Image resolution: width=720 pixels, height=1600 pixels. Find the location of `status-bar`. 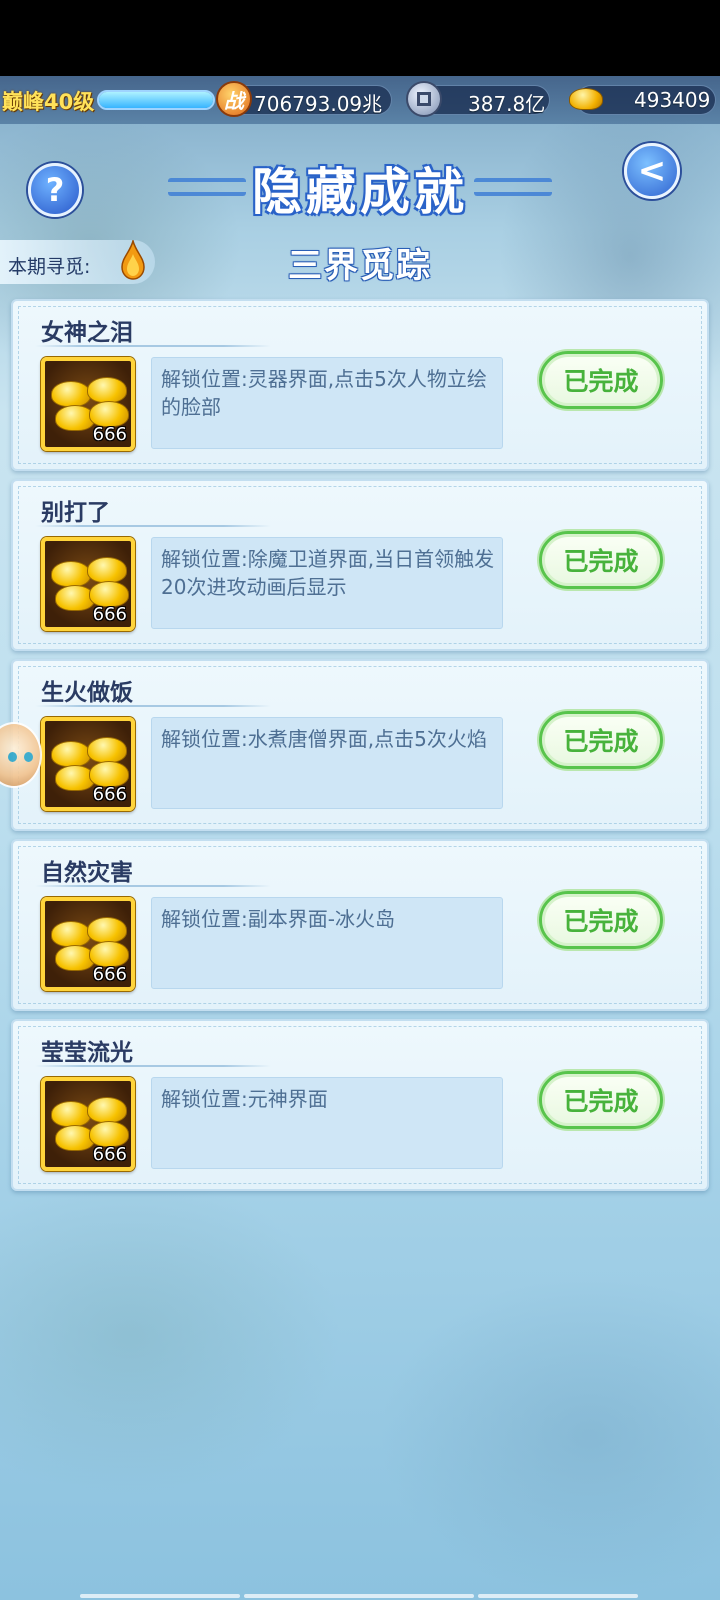

status-bar is located at coordinates (360, 38).